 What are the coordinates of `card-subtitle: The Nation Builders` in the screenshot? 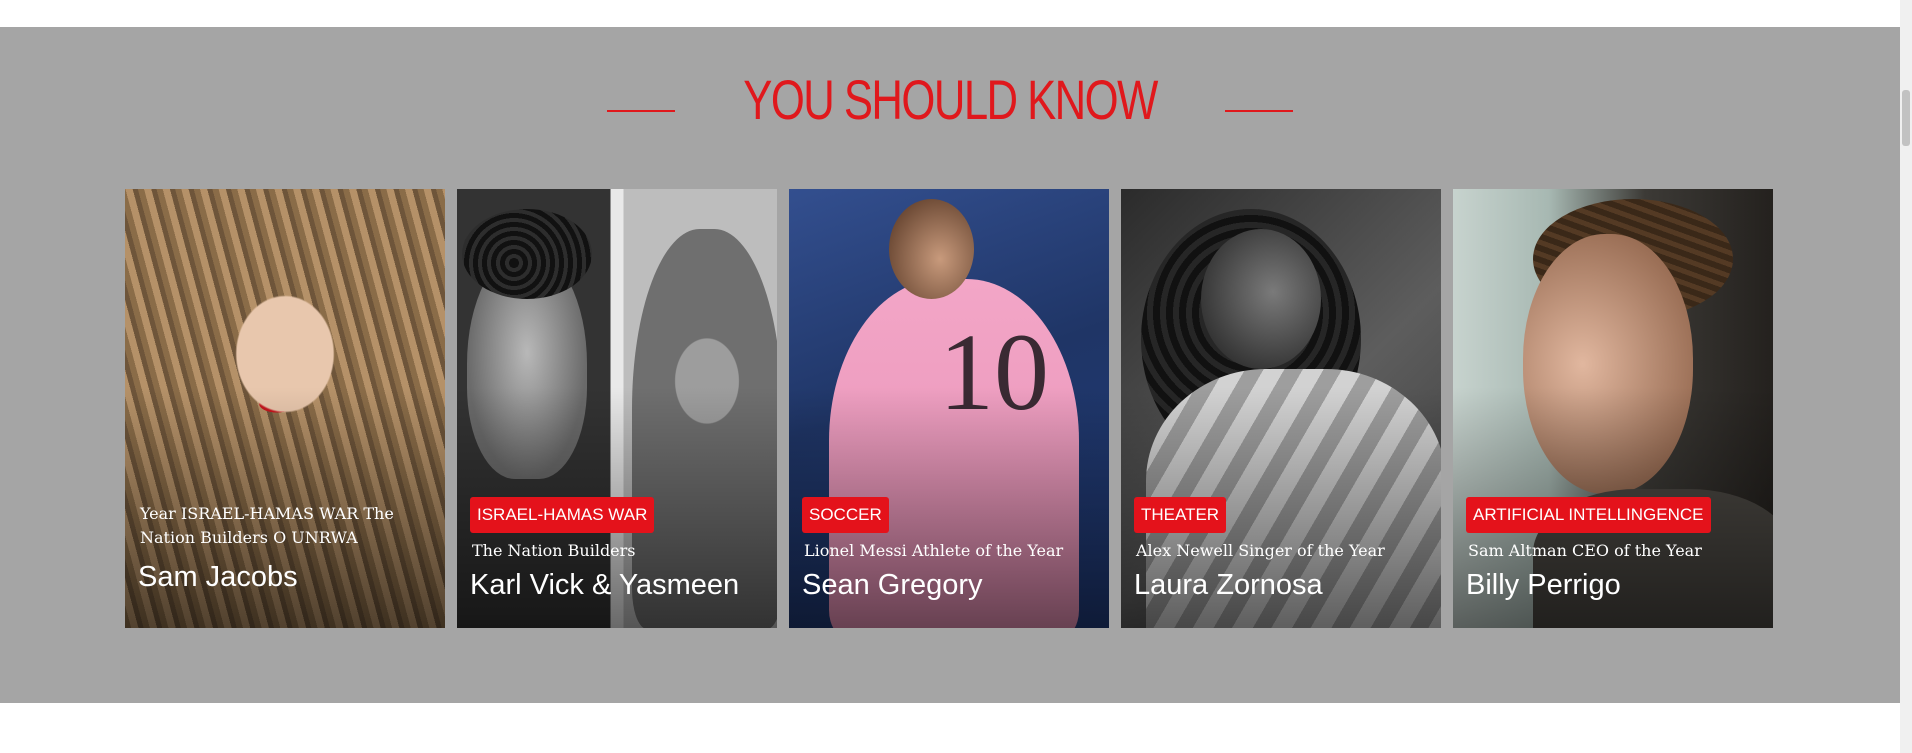 It's located at (554, 550).